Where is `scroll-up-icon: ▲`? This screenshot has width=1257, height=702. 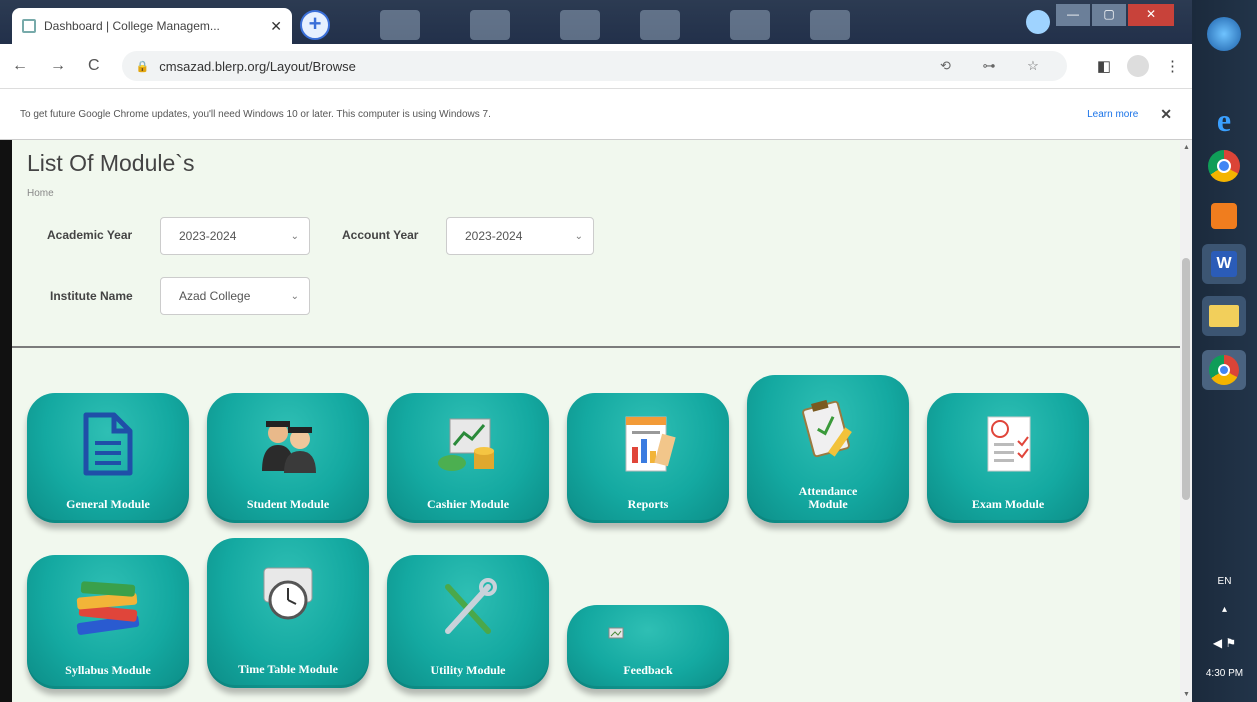
scroll-up-icon: ▲ is located at coordinates (1186, 147).